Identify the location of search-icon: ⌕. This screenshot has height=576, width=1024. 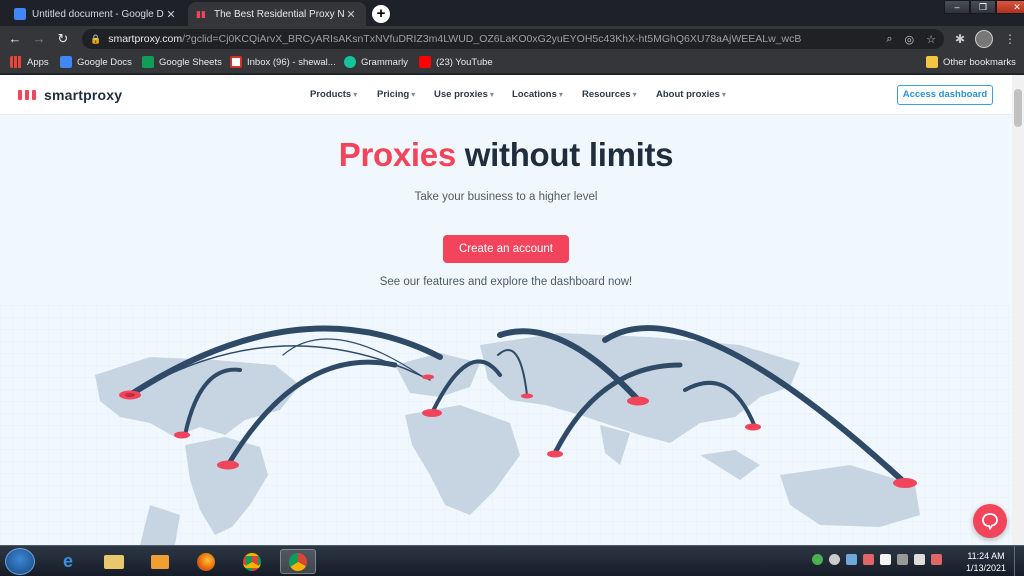
(889, 39).